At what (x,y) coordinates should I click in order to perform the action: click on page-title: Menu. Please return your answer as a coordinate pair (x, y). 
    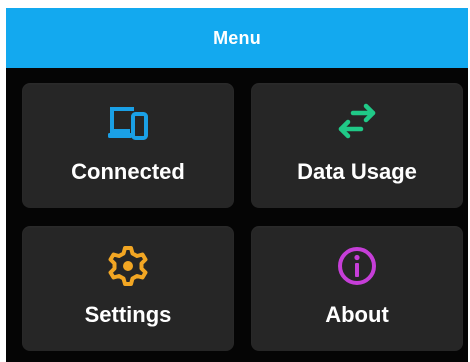
    Looking at the image, I should click on (237, 37).